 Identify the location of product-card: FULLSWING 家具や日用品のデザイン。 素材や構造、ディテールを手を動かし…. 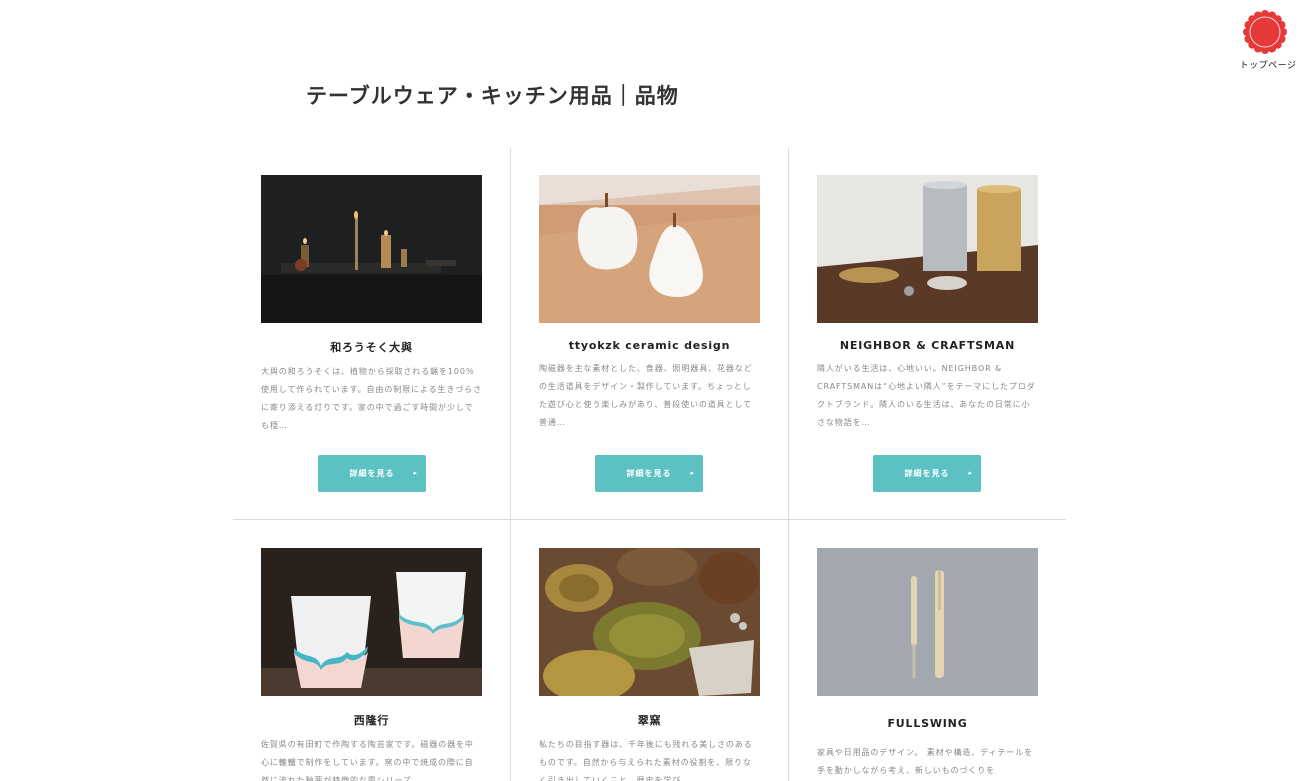
(927, 664).